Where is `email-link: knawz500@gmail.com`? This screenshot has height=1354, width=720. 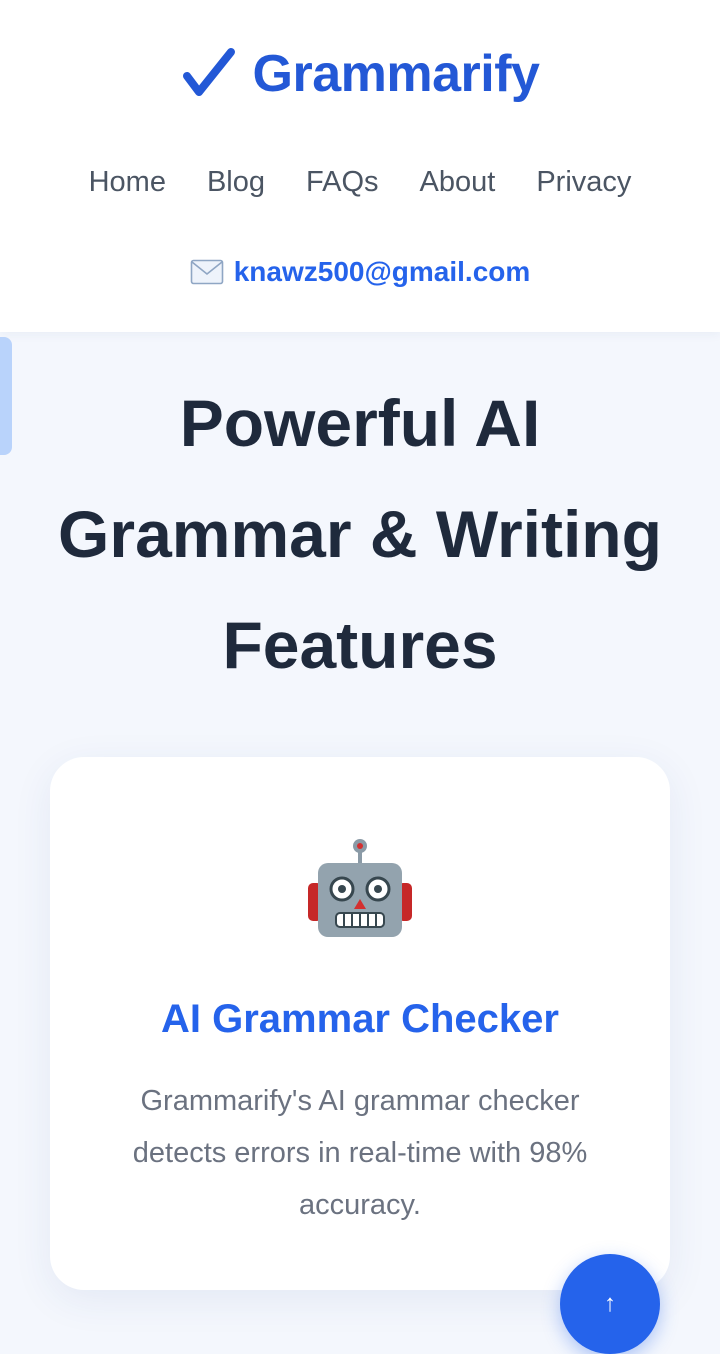 email-link: knawz500@gmail.com is located at coordinates (382, 272).